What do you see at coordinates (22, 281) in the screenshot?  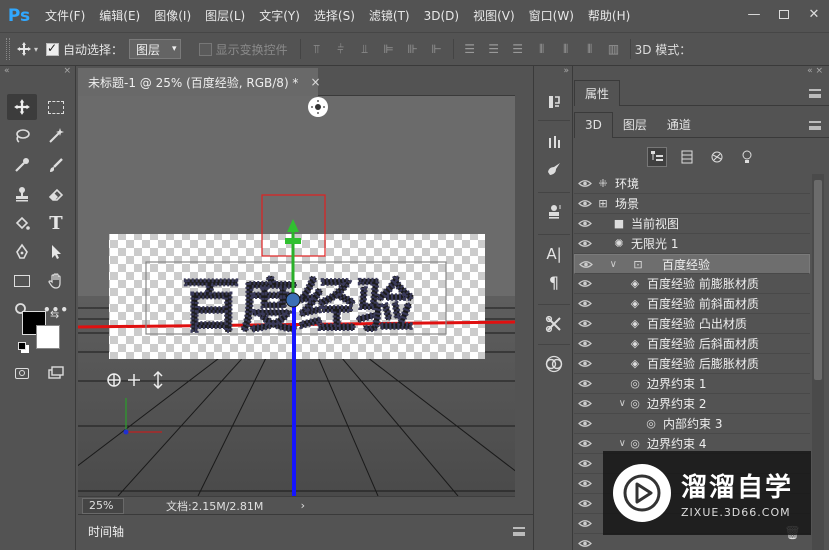 I see `rectangle-tool` at bounding box center [22, 281].